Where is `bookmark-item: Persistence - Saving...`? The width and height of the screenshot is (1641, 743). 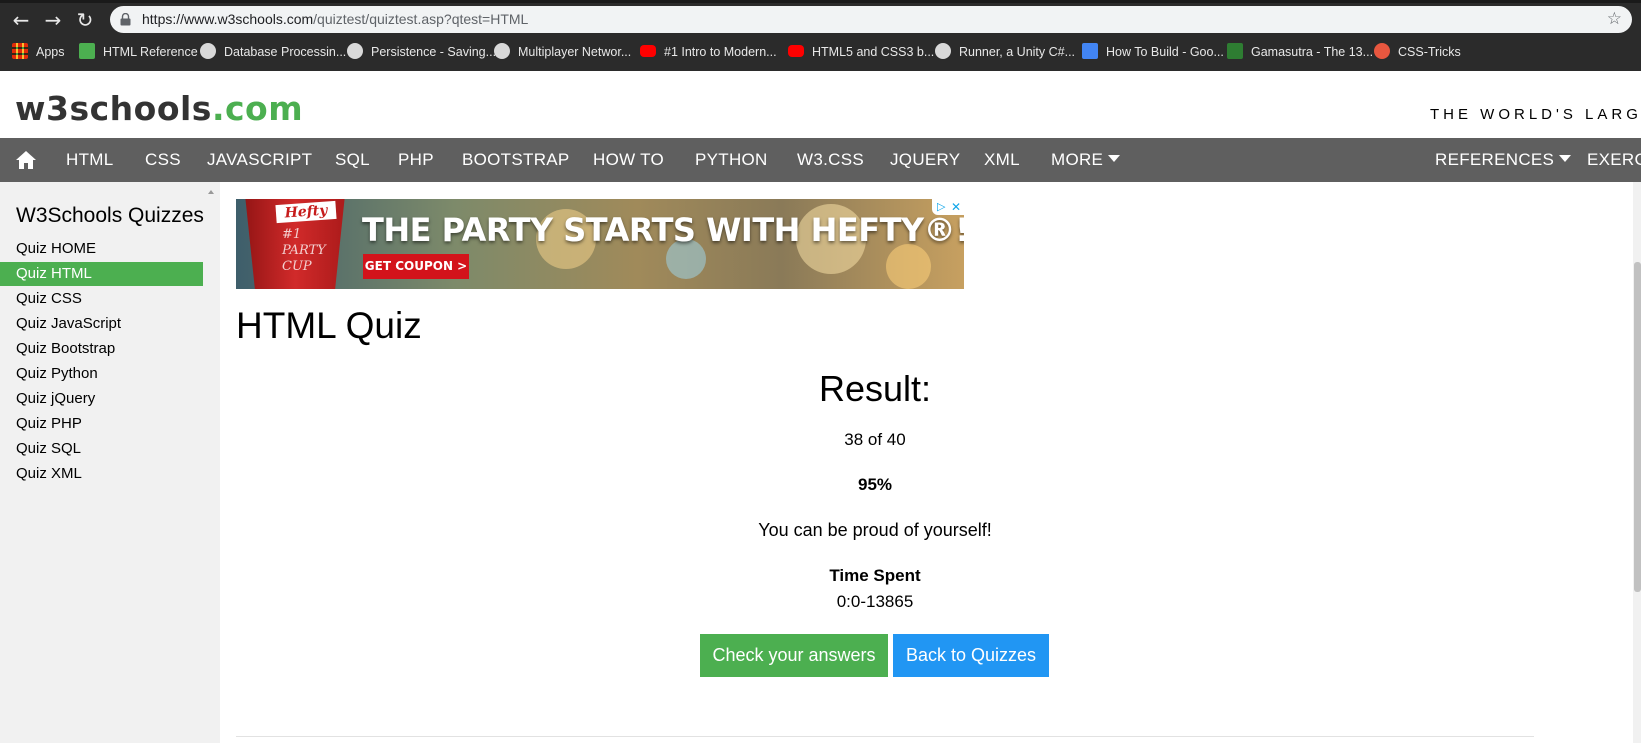 bookmark-item: Persistence - Saving... is located at coordinates (421, 52).